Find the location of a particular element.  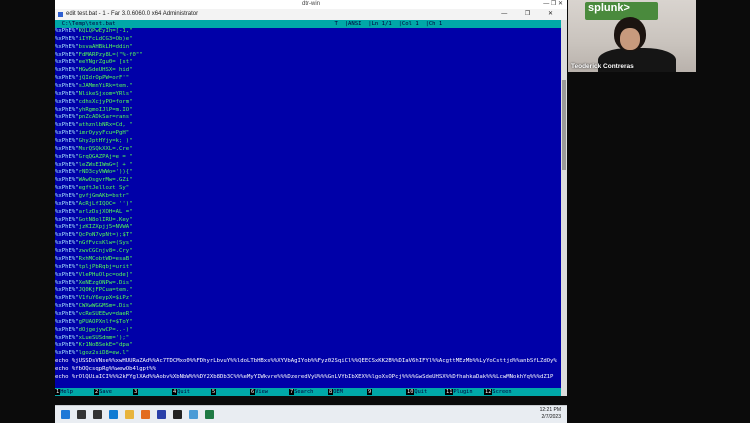

fkey-11: 11Plugin is located at coordinates (464, 392).